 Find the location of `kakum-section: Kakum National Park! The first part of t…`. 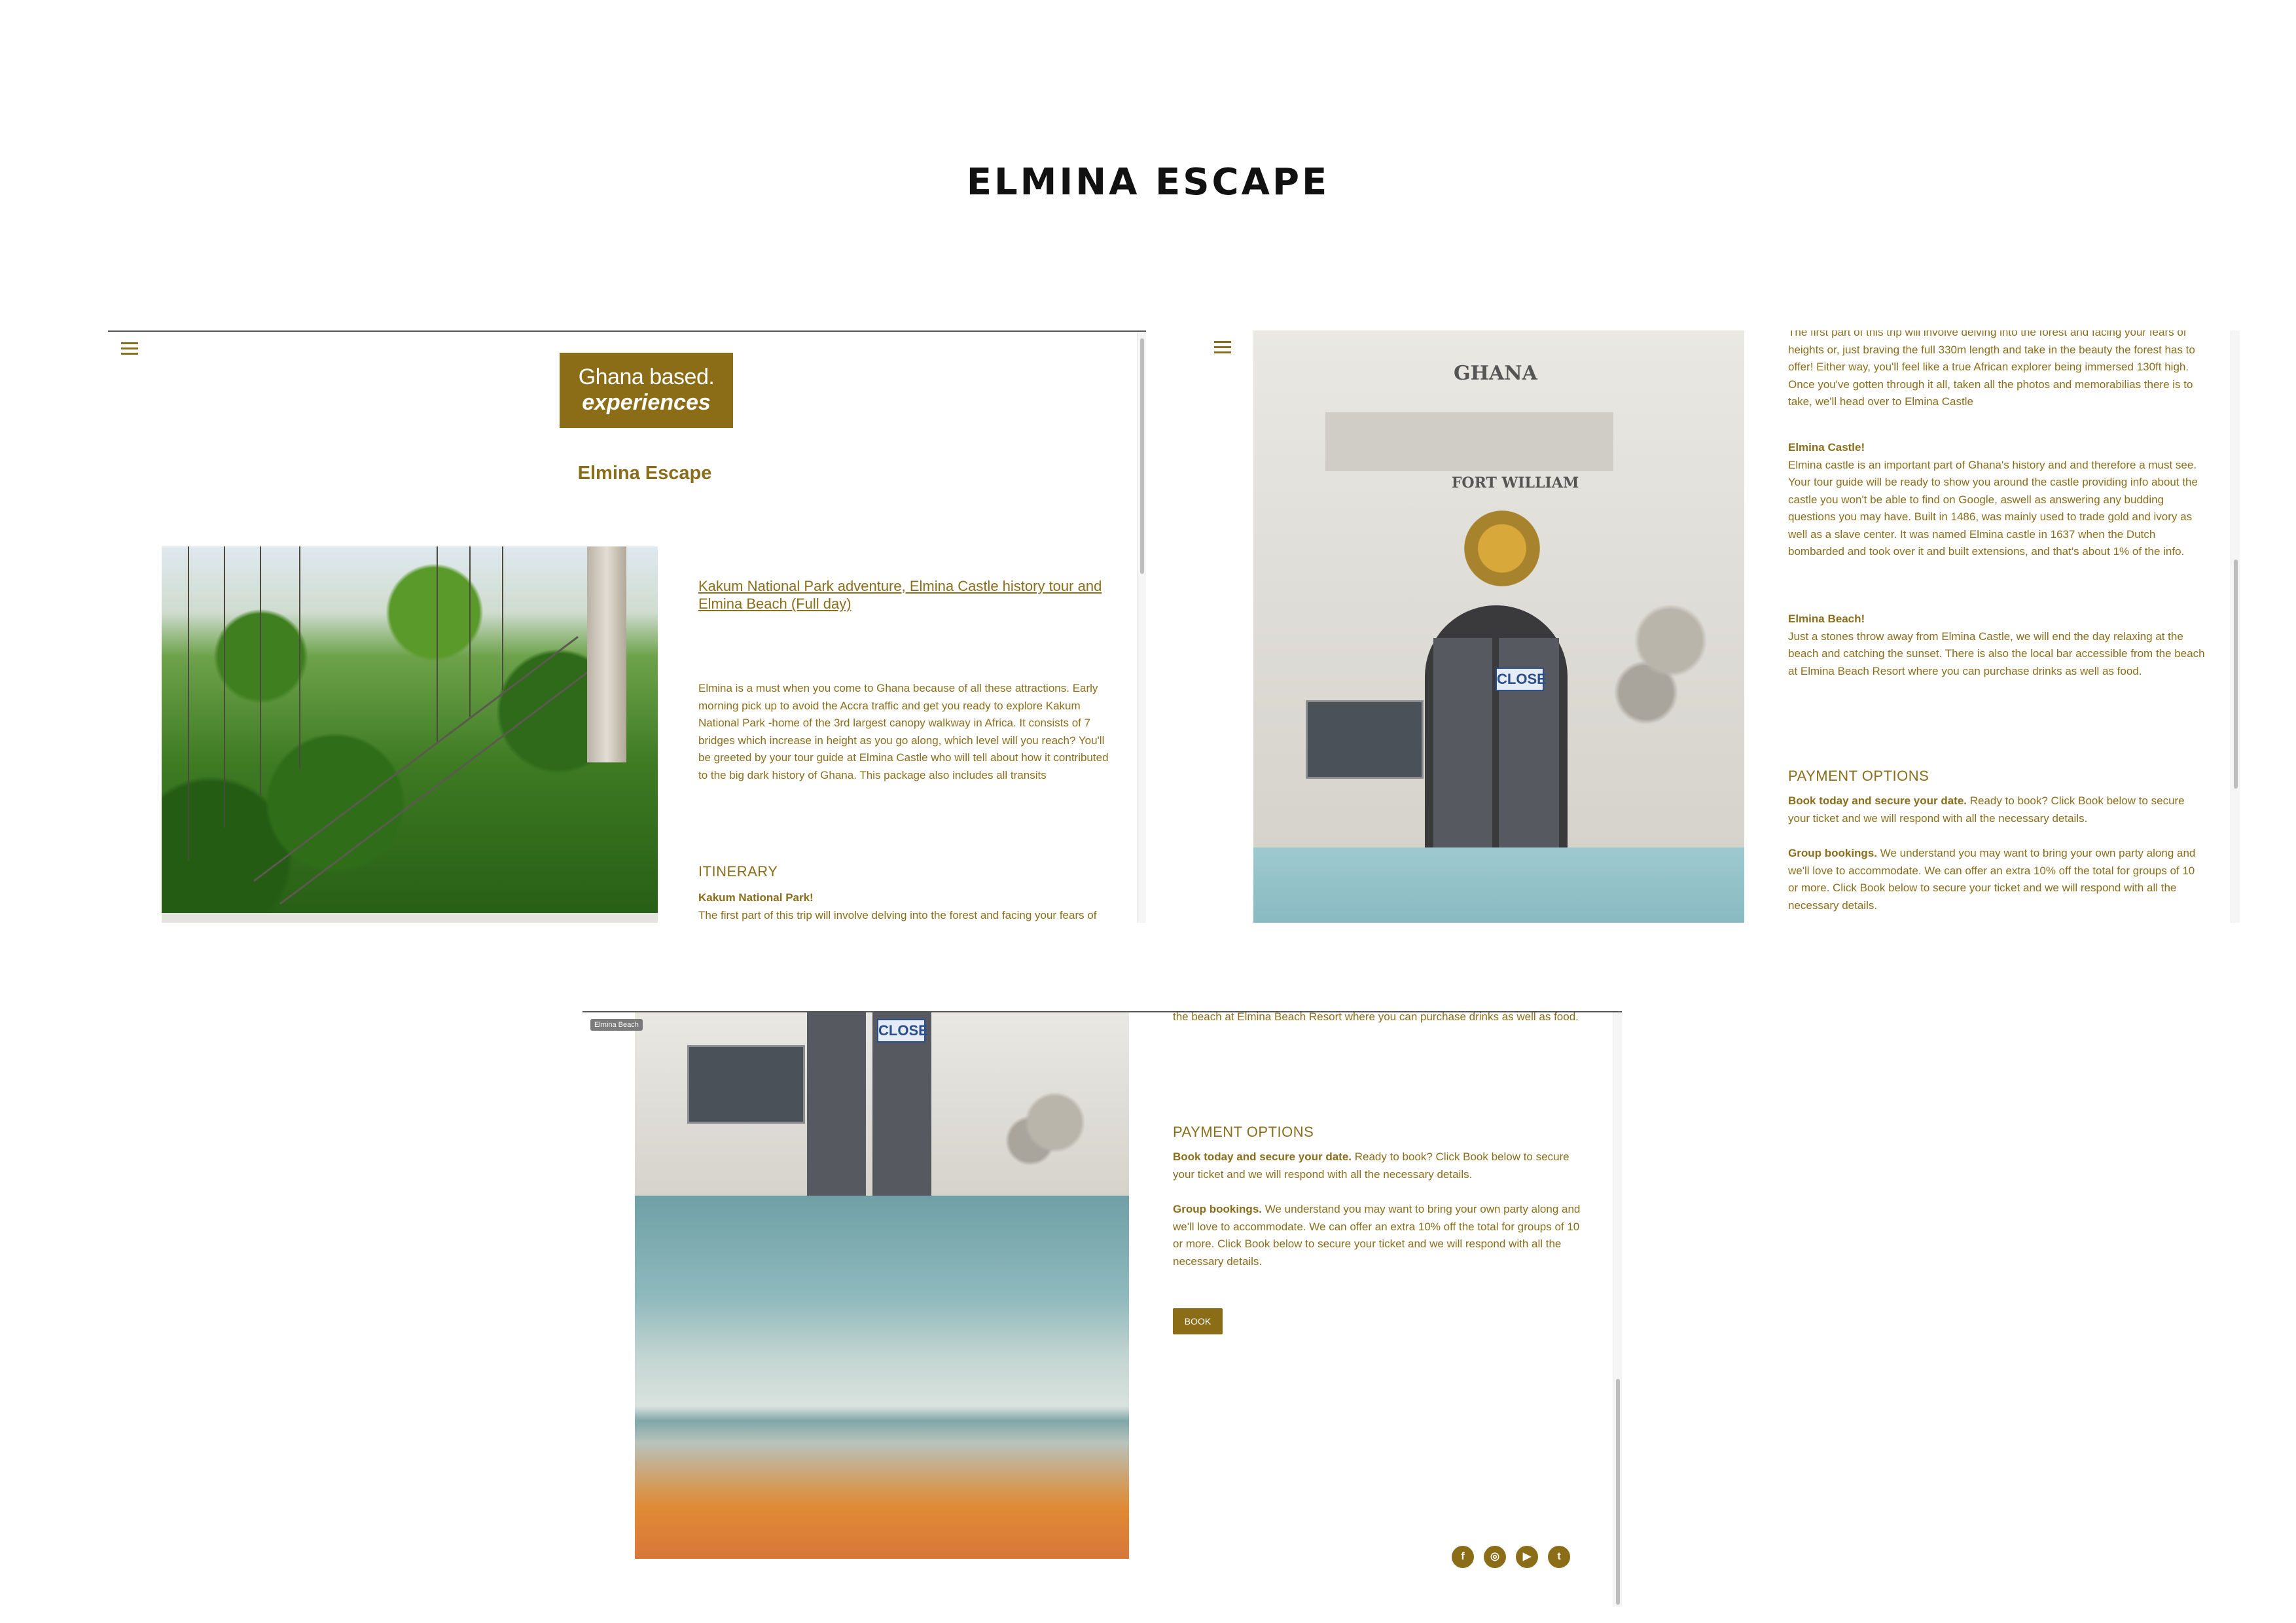

kakum-section: Kakum National Park! The first part of t… is located at coordinates (908, 906).